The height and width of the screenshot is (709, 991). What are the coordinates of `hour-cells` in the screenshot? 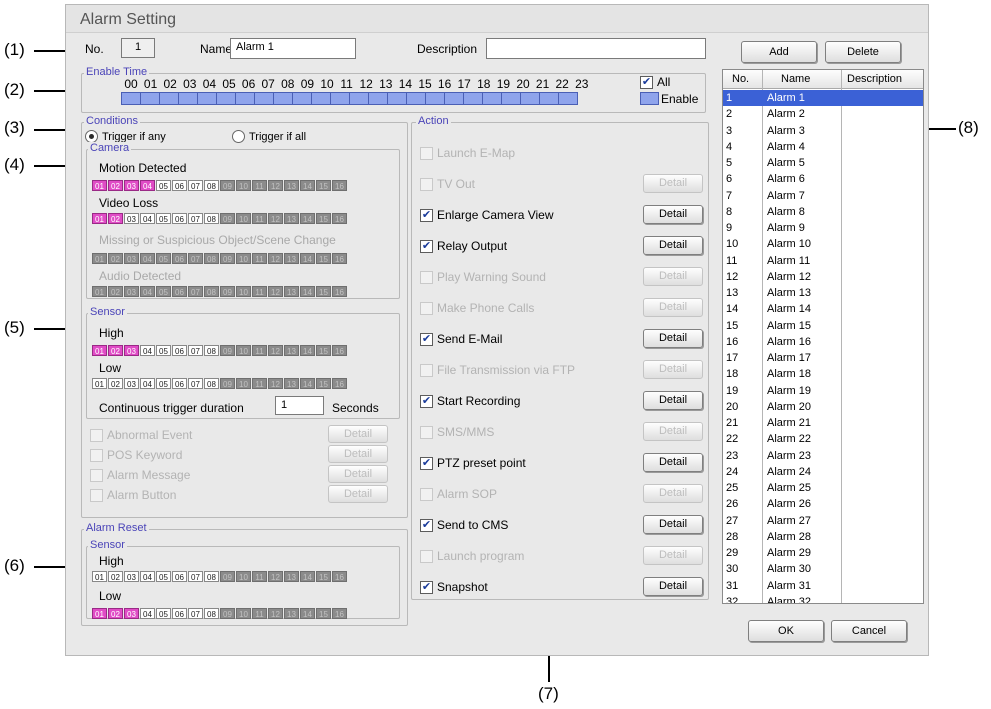 It's located at (349, 98).